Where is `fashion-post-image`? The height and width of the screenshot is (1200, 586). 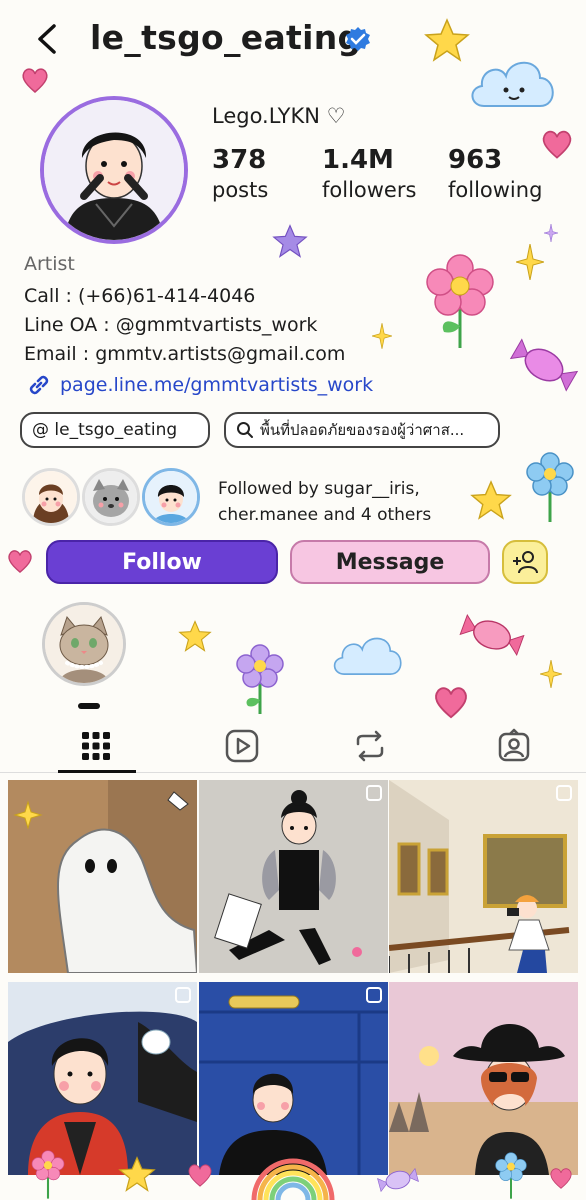
fashion-post-image is located at coordinates (293, 876).